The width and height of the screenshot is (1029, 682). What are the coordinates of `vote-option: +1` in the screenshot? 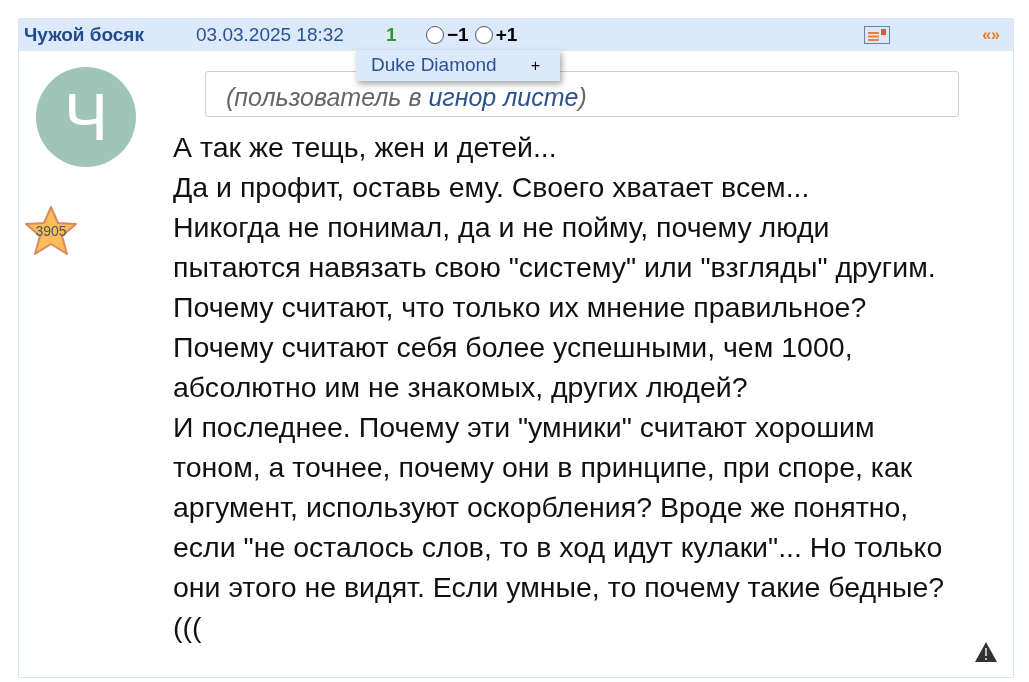 It's located at (496, 35).